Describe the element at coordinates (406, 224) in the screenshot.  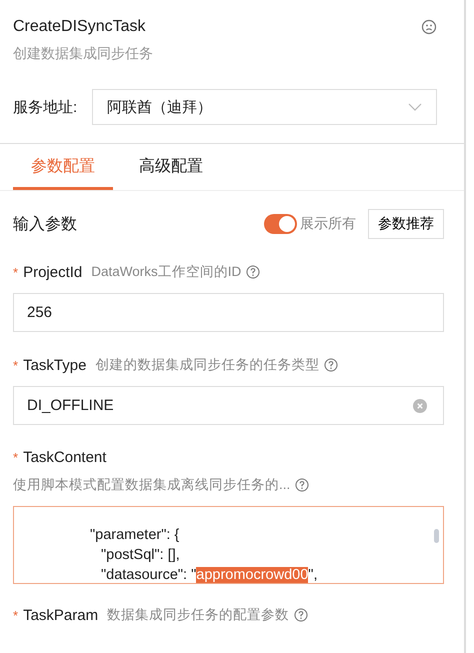
I see `recommend-button: 参数推荐` at that location.